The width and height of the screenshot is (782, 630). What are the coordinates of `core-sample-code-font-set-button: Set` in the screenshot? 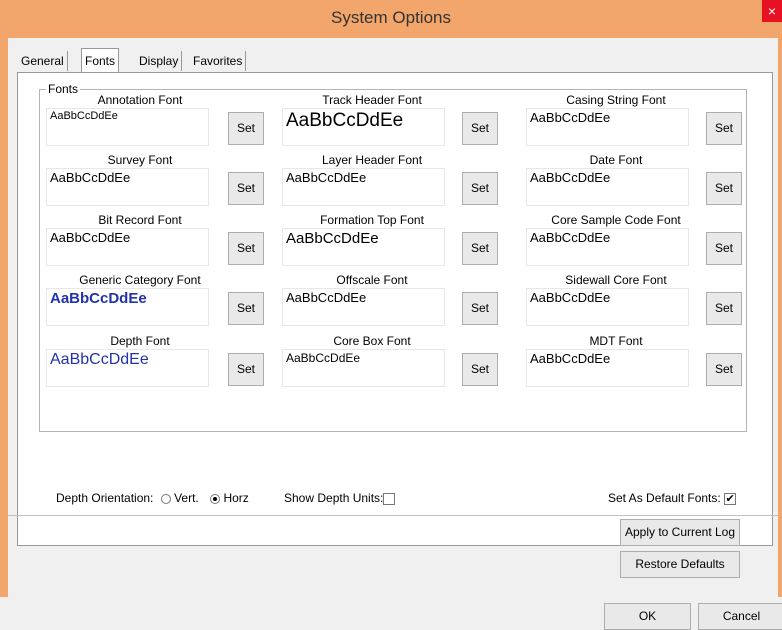 It's located at (724, 248).